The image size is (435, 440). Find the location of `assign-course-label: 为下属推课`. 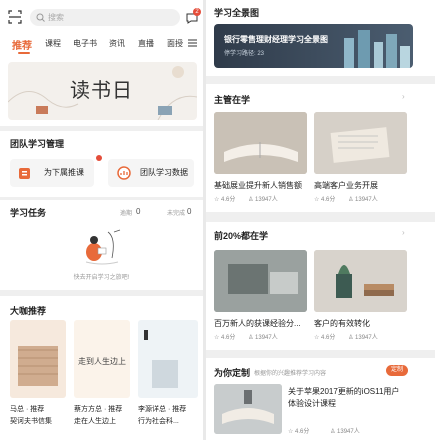

assign-course-label: 为下属推课 is located at coordinates (64, 172).